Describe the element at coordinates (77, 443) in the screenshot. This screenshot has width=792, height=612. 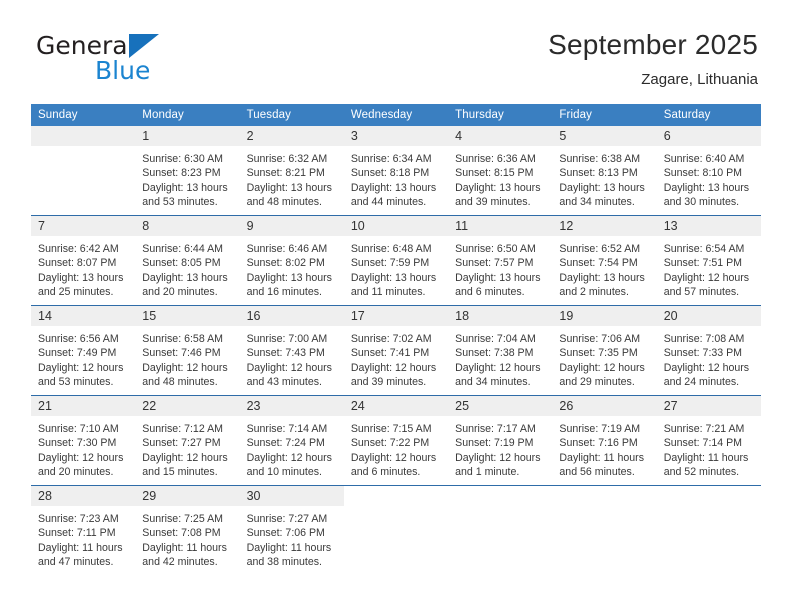
I see `sunset-text: Sunset: 7:30 PM` at that location.